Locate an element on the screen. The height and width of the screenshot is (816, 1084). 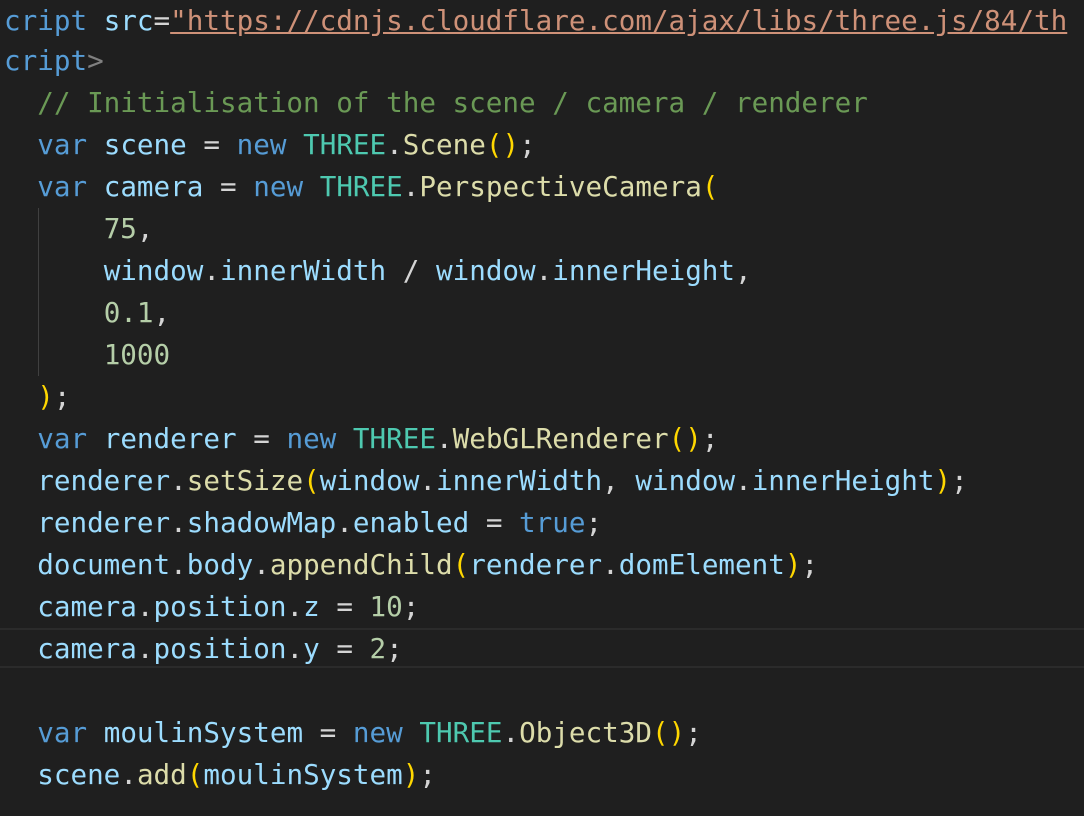
code-line-6: 75, is located at coordinates (79, 229).